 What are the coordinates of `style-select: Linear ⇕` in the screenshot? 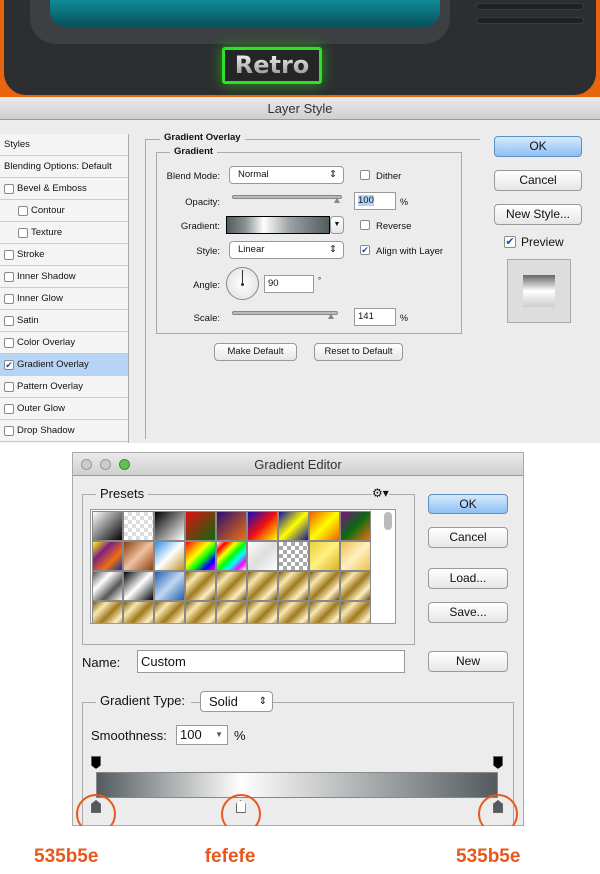 It's located at (286, 250).